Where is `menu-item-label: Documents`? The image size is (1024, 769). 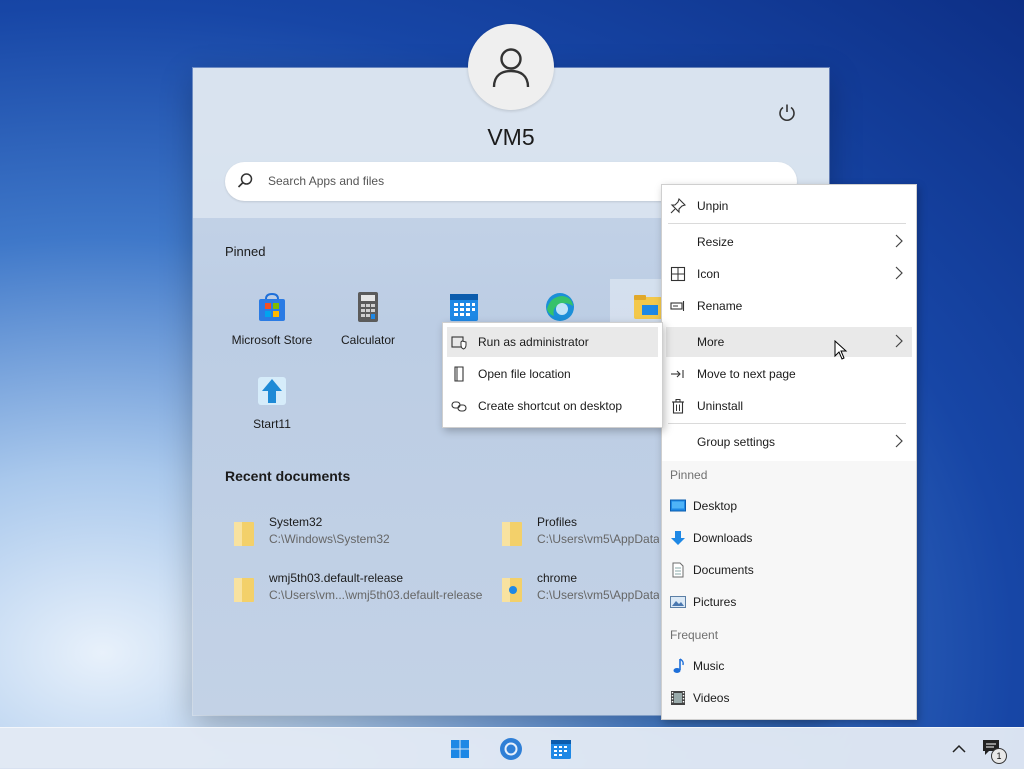
menu-item-label: Documents is located at coordinates (723, 570).